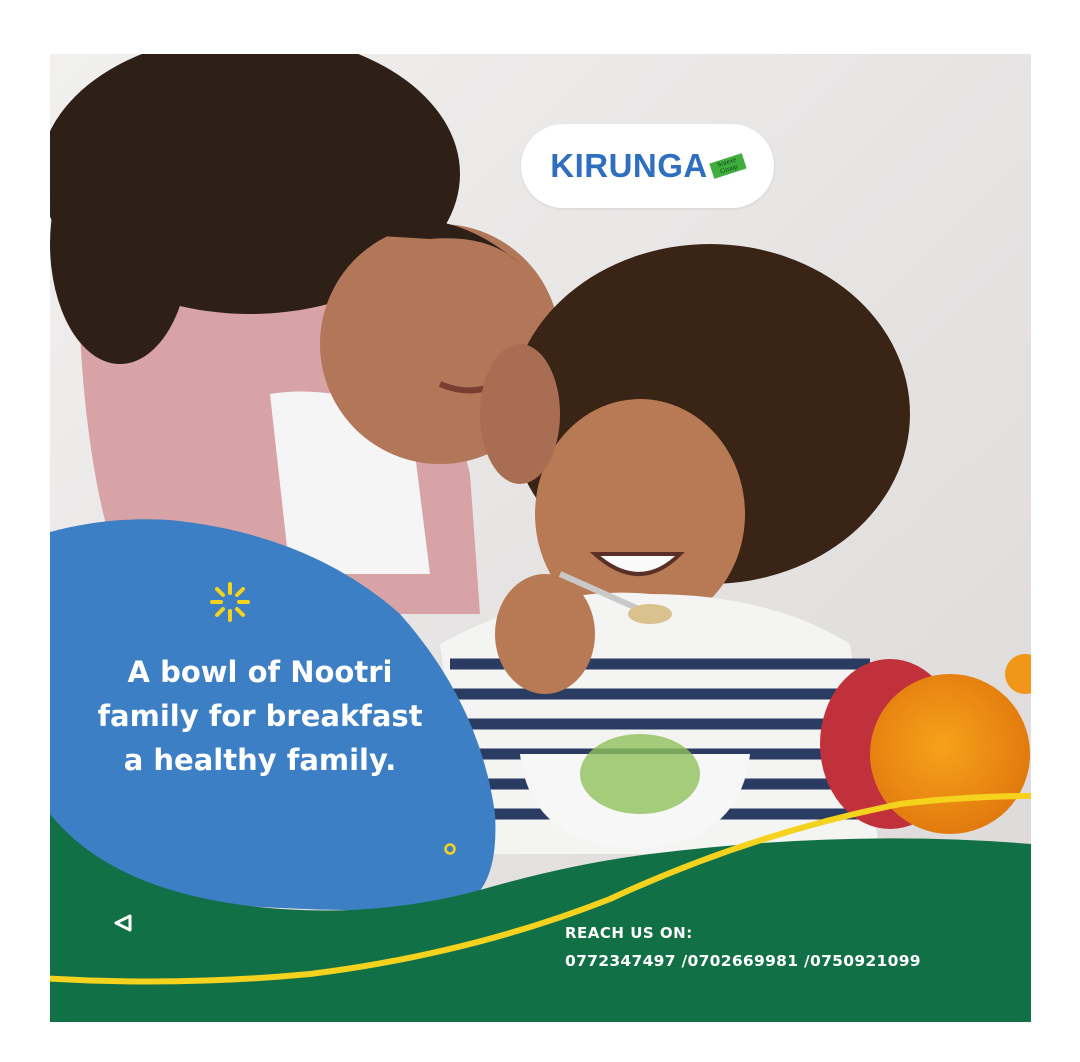 This screenshot has width=1080, height=1062. Describe the element at coordinates (629, 933) in the screenshot. I see `contact-title: REACH US ON:` at that location.